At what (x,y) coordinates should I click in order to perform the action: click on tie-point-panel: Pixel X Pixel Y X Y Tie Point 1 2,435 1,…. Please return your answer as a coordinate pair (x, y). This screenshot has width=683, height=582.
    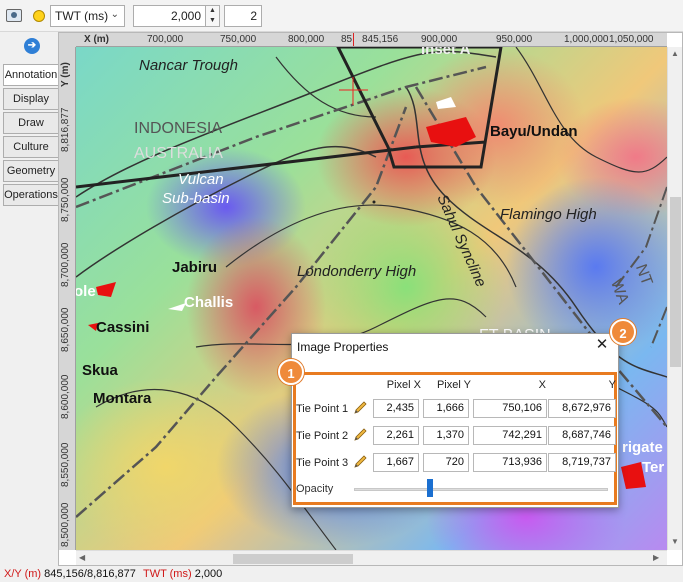
    Looking at the image, I should click on (455, 438).